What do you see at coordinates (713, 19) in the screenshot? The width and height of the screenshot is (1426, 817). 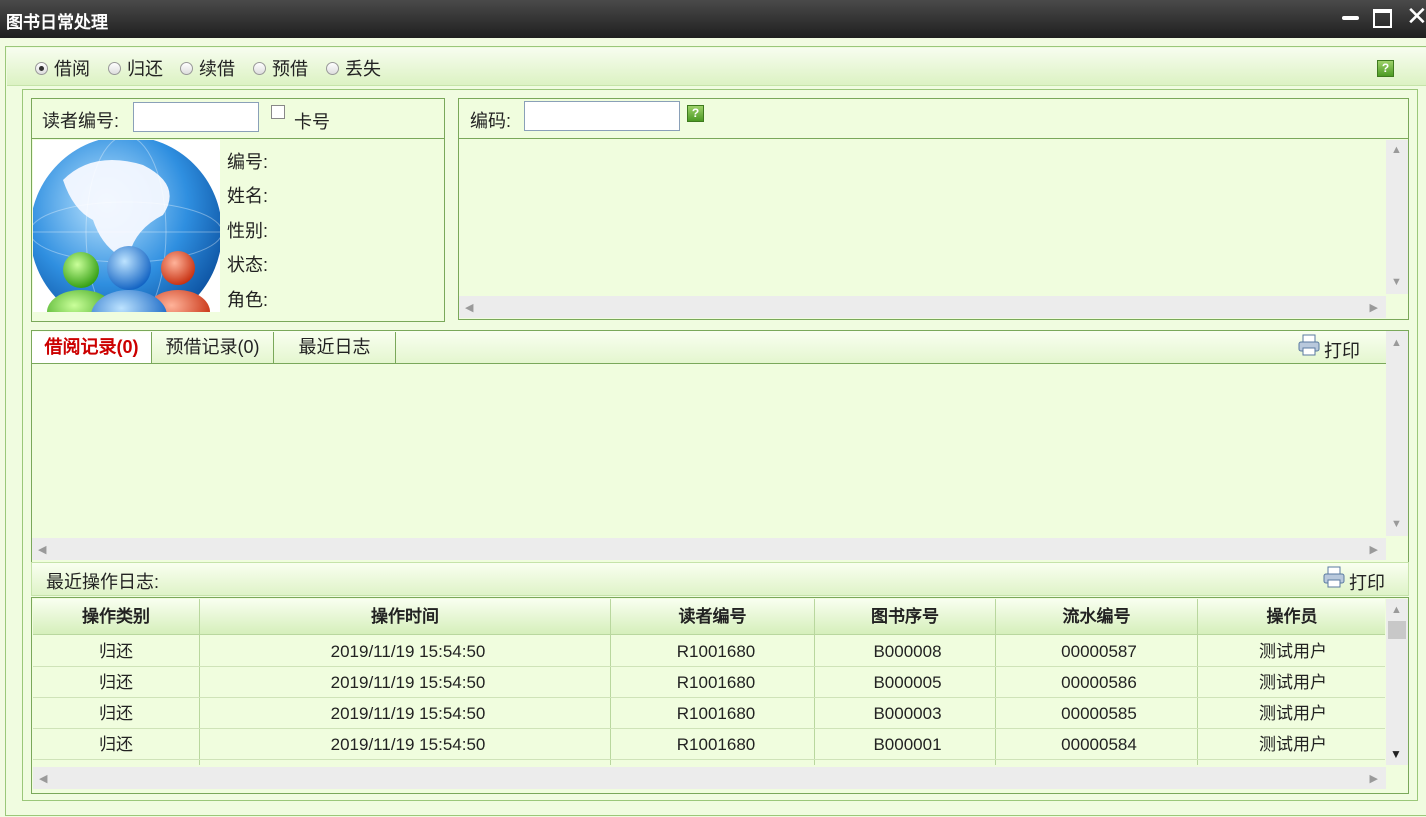 I see `title-bar` at bounding box center [713, 19].